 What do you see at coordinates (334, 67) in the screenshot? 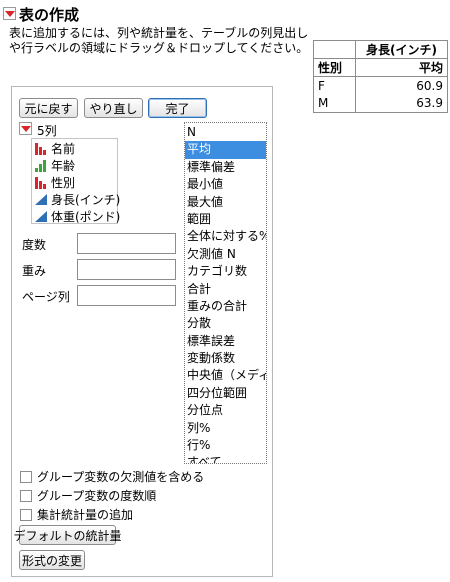
I see `table-row-header: 性別` at bounding box center [334, 67].